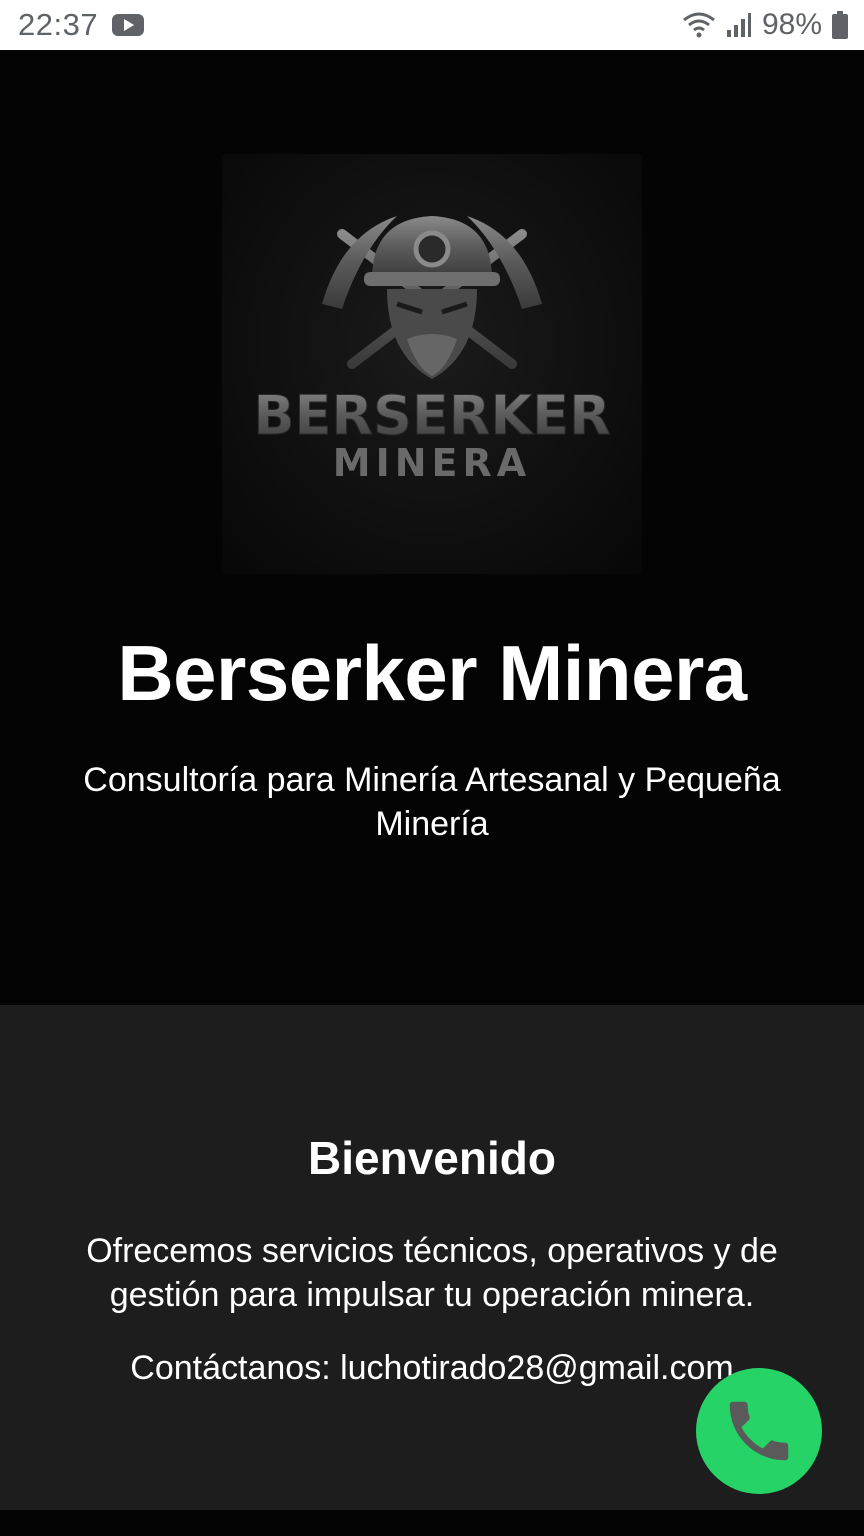 This screenshot has width=864, height=1536. I want to click on company-logo: BERSERKER MINERA, so click(432, 364).